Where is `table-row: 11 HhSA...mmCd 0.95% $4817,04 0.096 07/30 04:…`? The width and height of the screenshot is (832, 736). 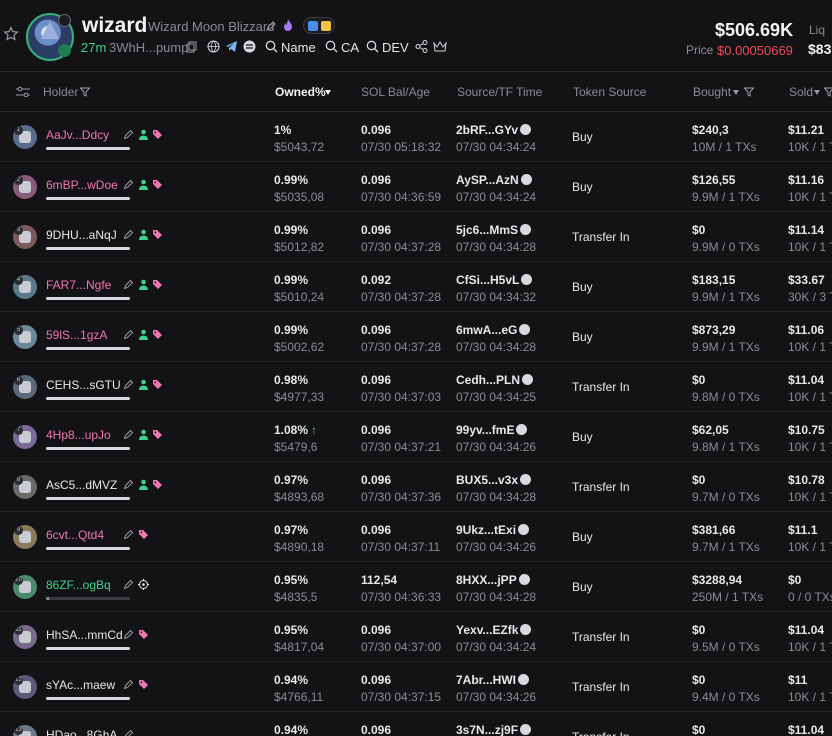 table-row: 11 HhSA...mmCd 0.95% $4817,04 0.096 07/30 04:… is located at coordinates (416, 637).